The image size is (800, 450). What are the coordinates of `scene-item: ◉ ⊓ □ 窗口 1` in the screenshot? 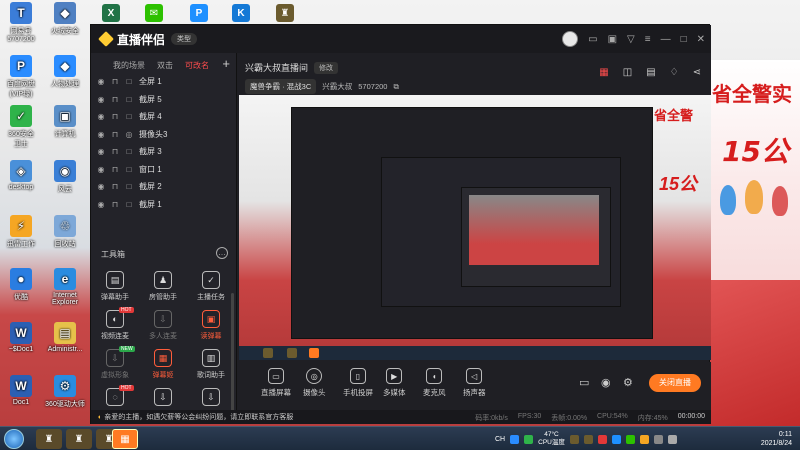 It's located at (163, 170).